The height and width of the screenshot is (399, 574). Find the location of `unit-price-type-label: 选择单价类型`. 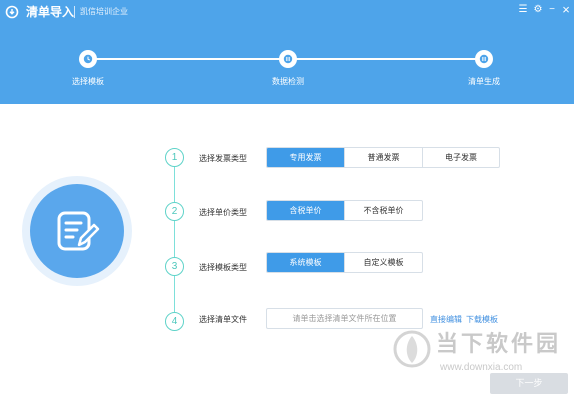

unit-price-type-label: 选择单价类型 is located at coordinates (223, 212).